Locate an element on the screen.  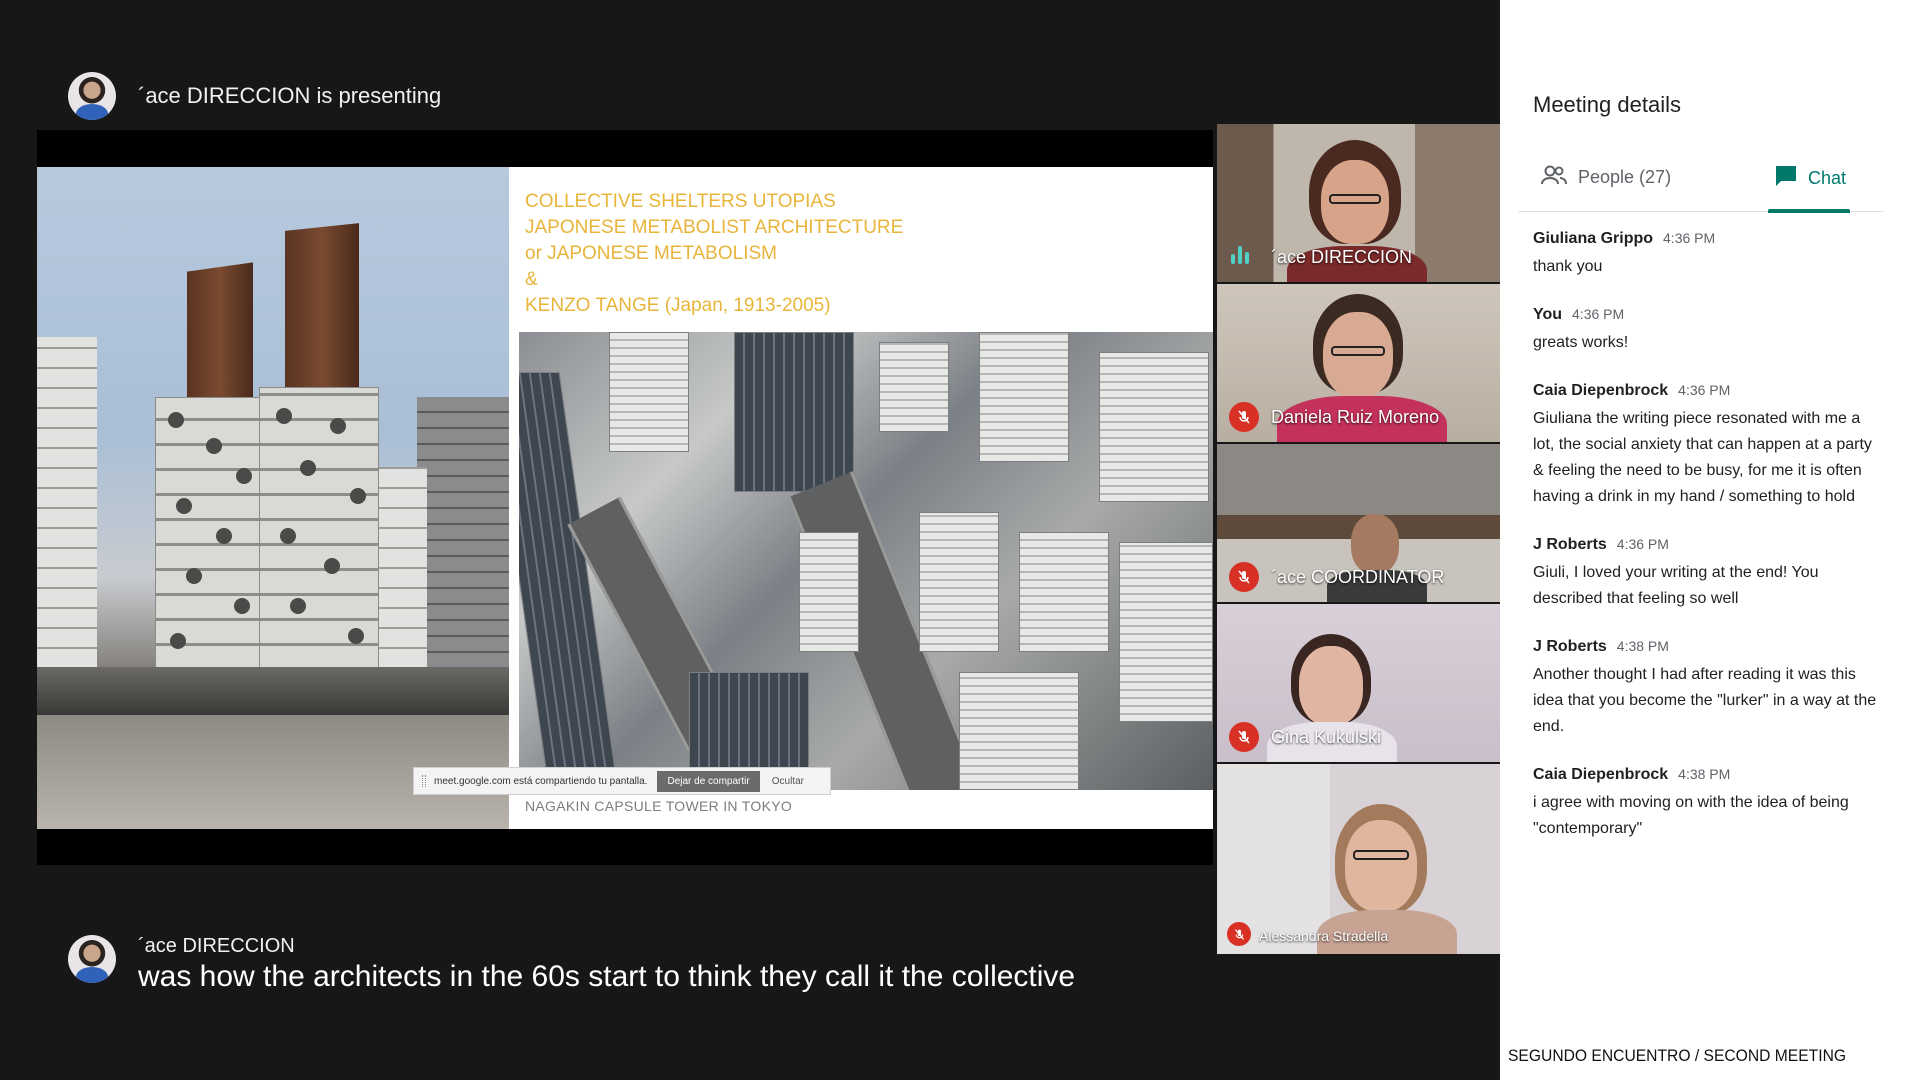
caption-speaker-name: ´ace DIRECCION is located at coordinates (216, 946).